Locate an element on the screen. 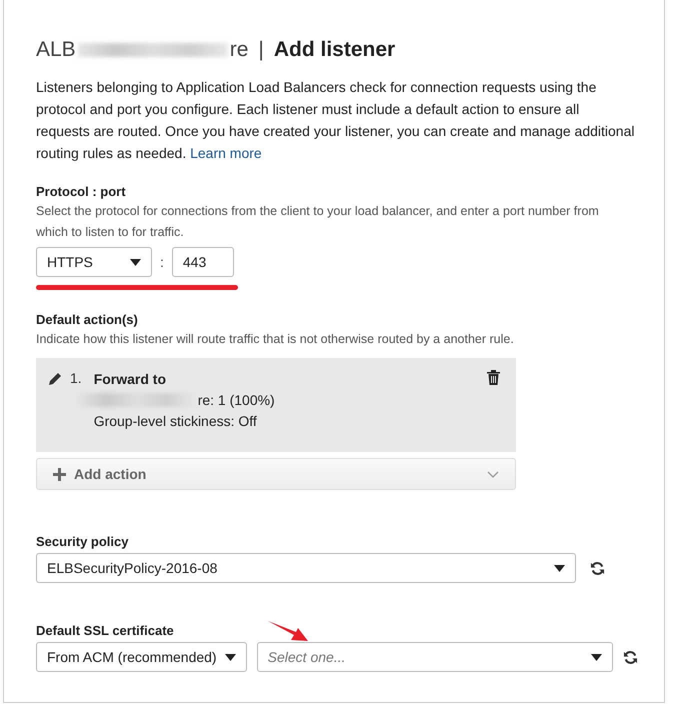 Image resolution: width=673 pixels, height=717 pixels. load-balancer-name-end: re is located at coordinates (239, 50).